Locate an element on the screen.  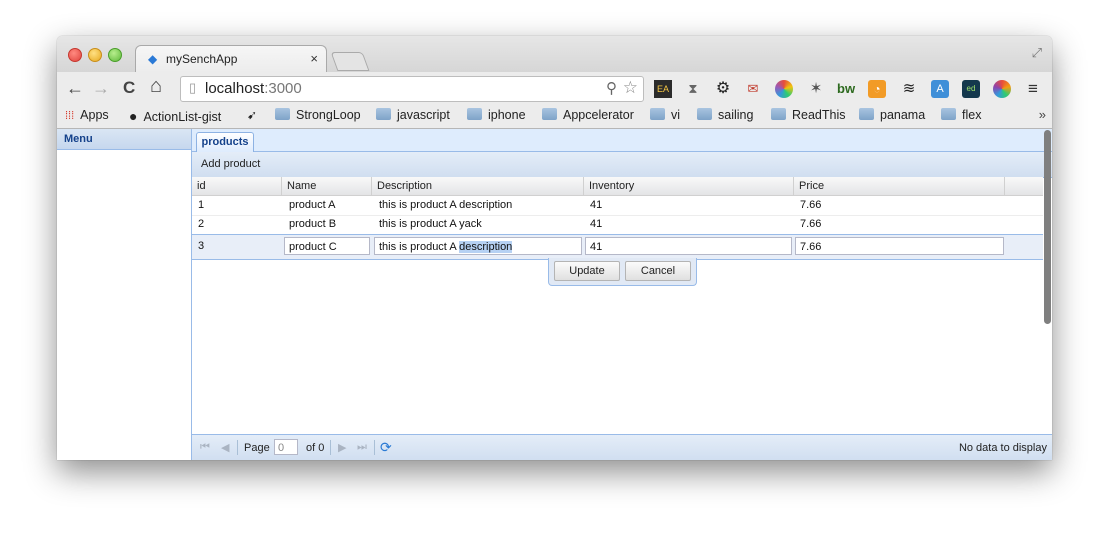
zoom-window-button is located at coordinates (115, 55).